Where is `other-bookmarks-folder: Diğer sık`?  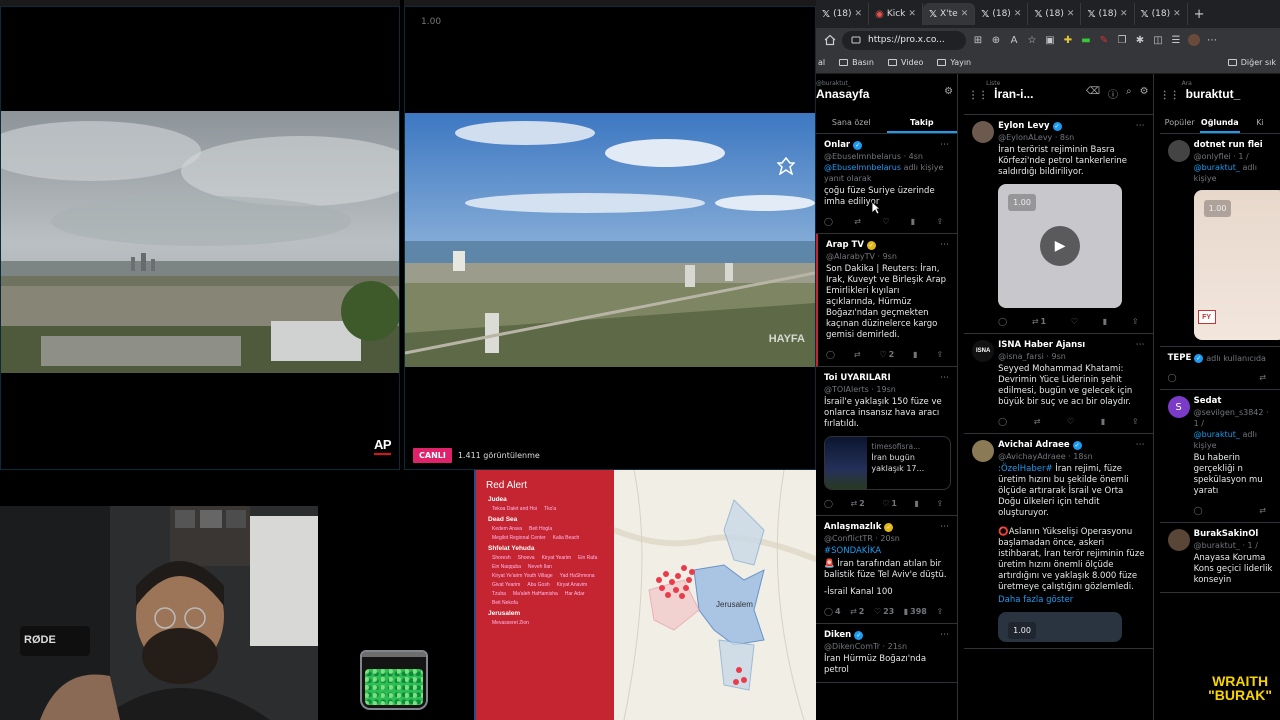
other-bookmarks-folder: Diğer sık is located at coordinates (1251, 62).